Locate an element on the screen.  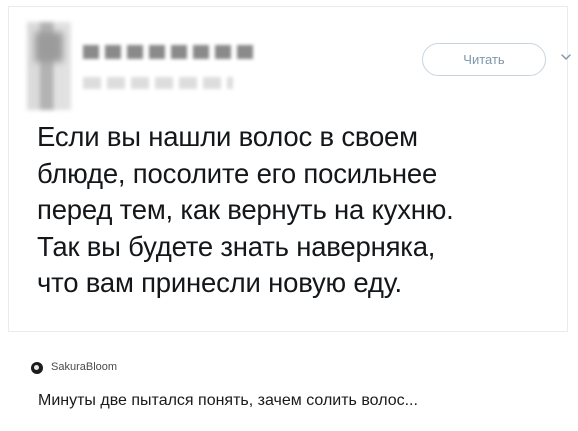
blurred-handle is located at coordinates (158, 83).